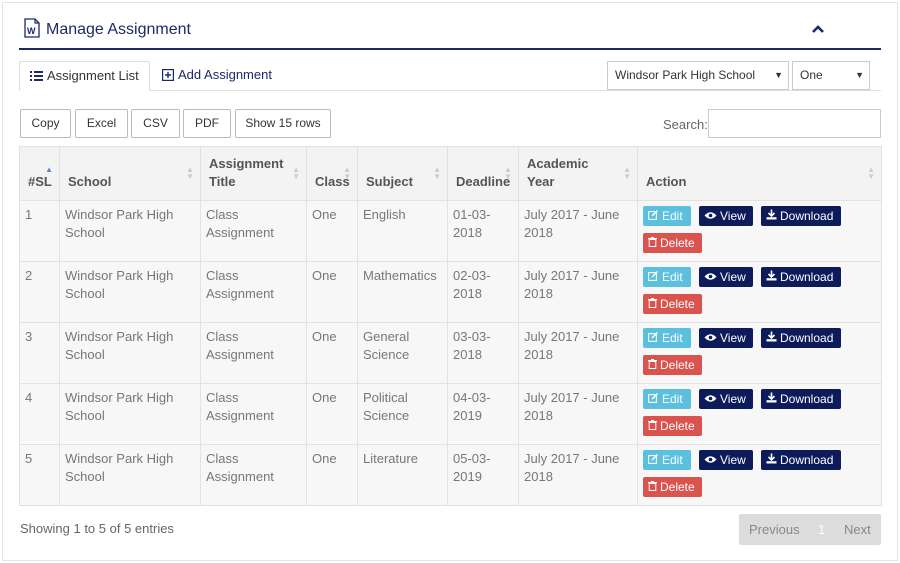 The width and height of the screenshot is (900, 563). Describe the element at coordinates (685, 124) in the screenshot. I see `search-label: Search:` at that location.